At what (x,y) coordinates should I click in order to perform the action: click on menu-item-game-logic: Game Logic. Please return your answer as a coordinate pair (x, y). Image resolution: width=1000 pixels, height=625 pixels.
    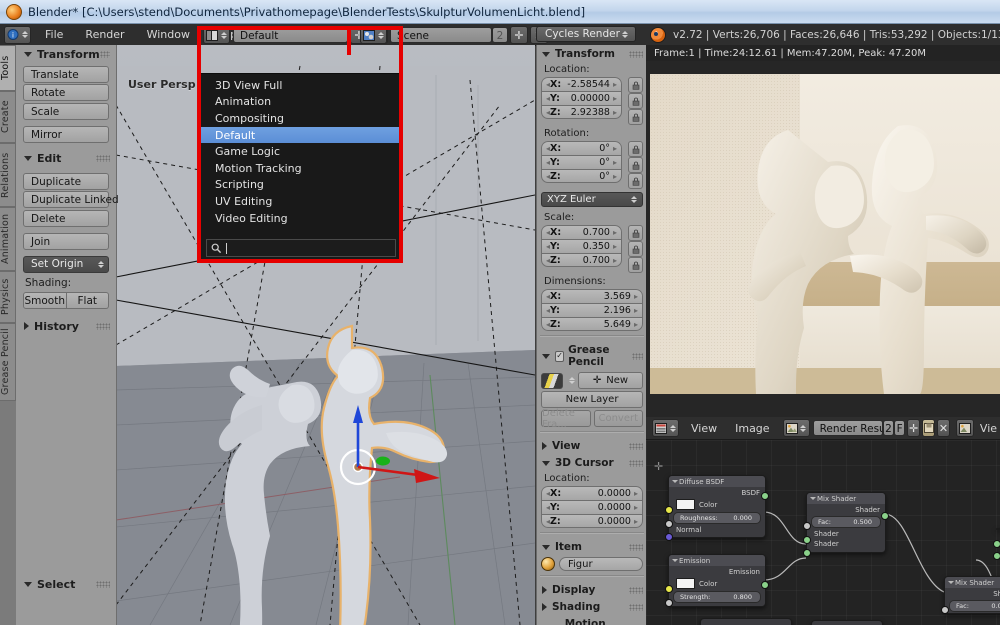
    Looking at the image, I should click on (301, 151).